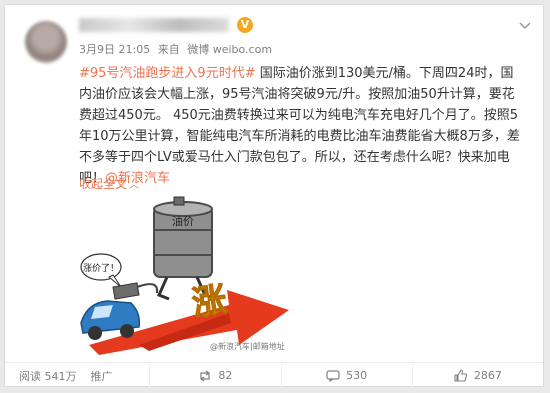 The width and height of the screenshot is (550, 393). Describe the element at coordinates (102, 376) in the screenshot. I see `promote-button: 推广` at that location.